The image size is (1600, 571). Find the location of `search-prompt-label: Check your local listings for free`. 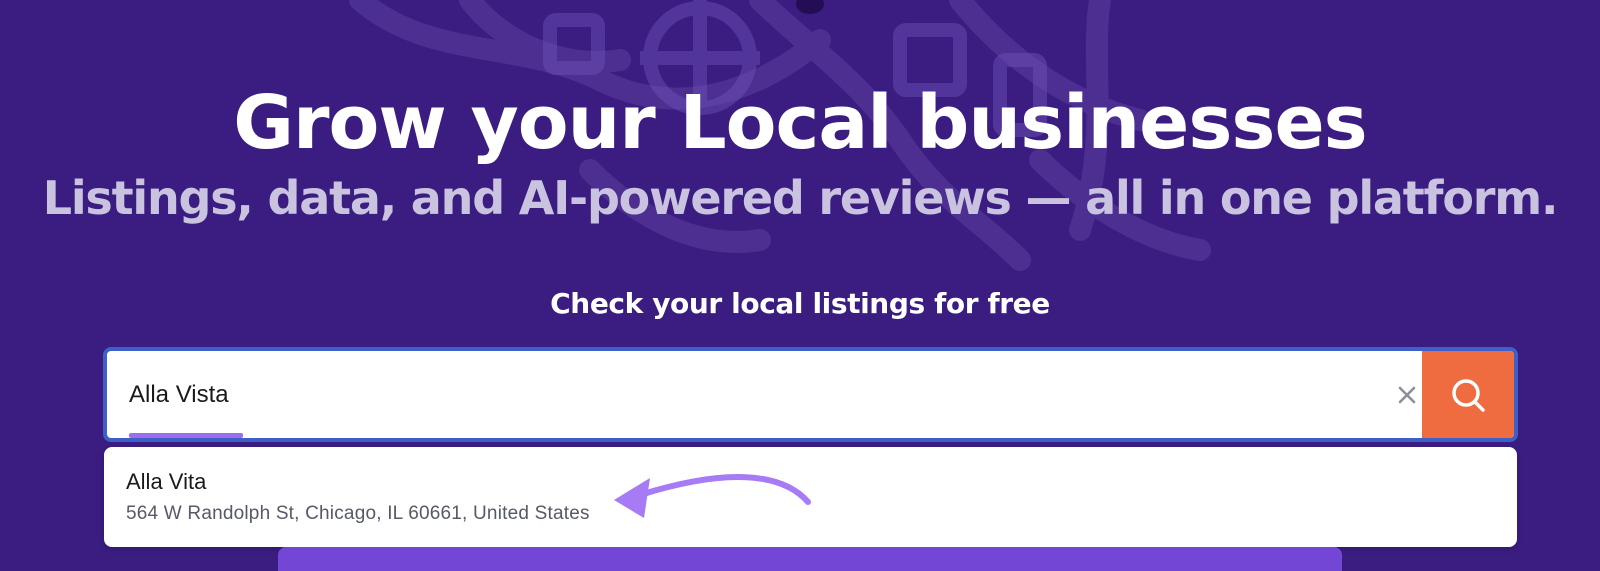

search-prompt-label: Check your local listings for free is located at coordinates (800, 303).